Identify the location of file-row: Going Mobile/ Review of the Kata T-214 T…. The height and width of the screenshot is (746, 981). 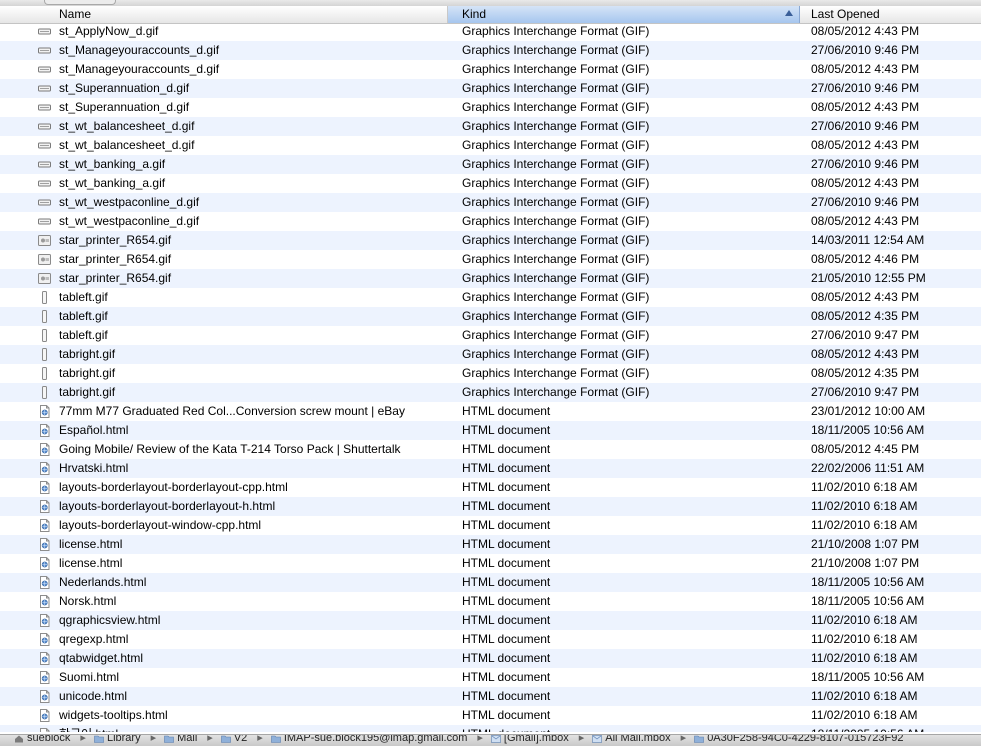
(490, 449).